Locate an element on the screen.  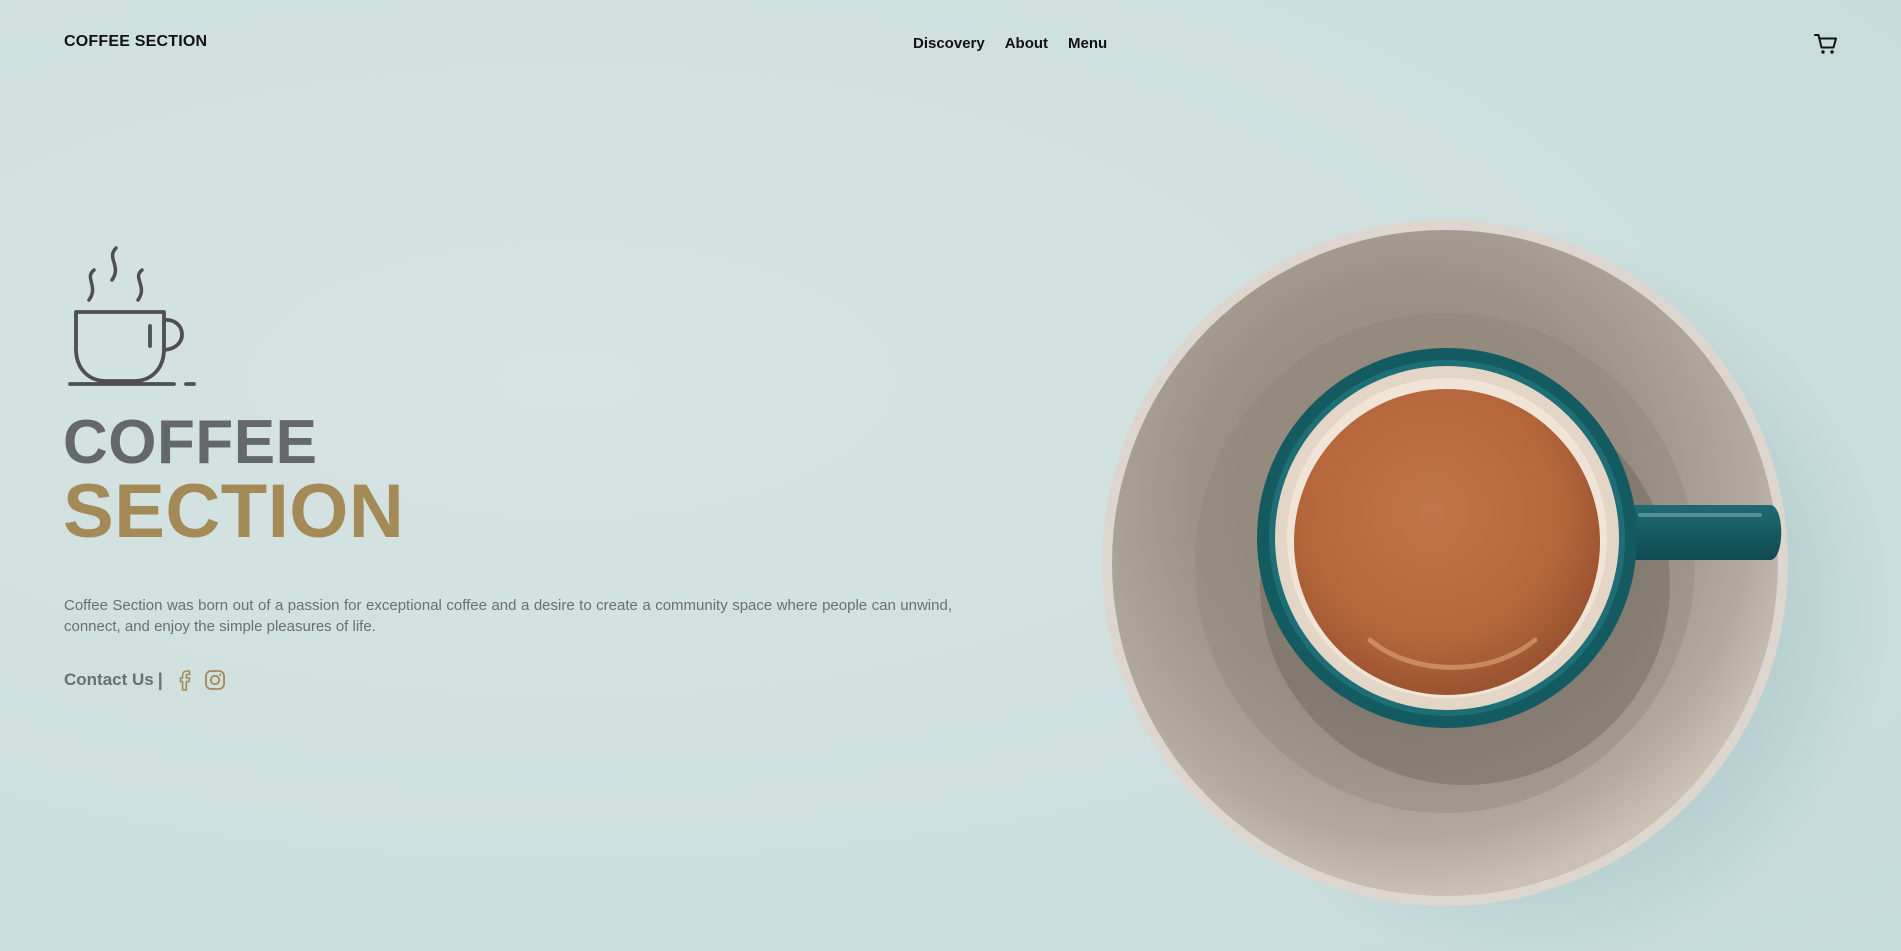
contact-us-label: Contact Us is located at coordinates (109, 679).